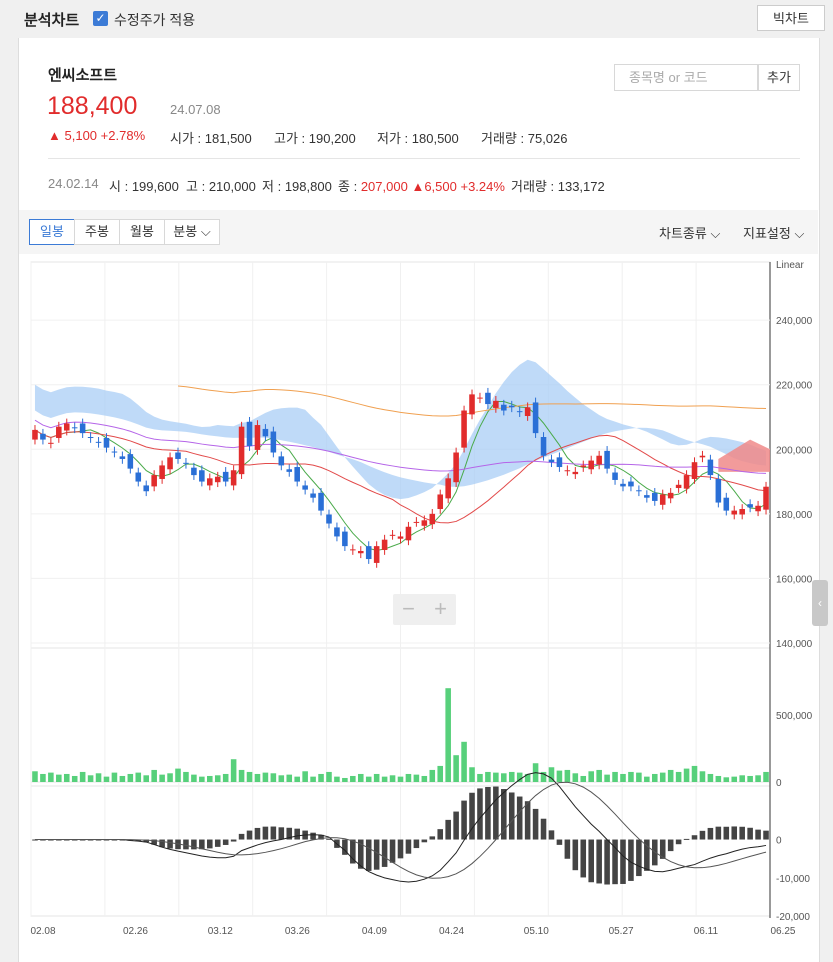 This screenshot has width=833, height=962. Describe the element at coordinates (135, 931) in the screenshot. I see `date-tick-label: 02.26` at that location.